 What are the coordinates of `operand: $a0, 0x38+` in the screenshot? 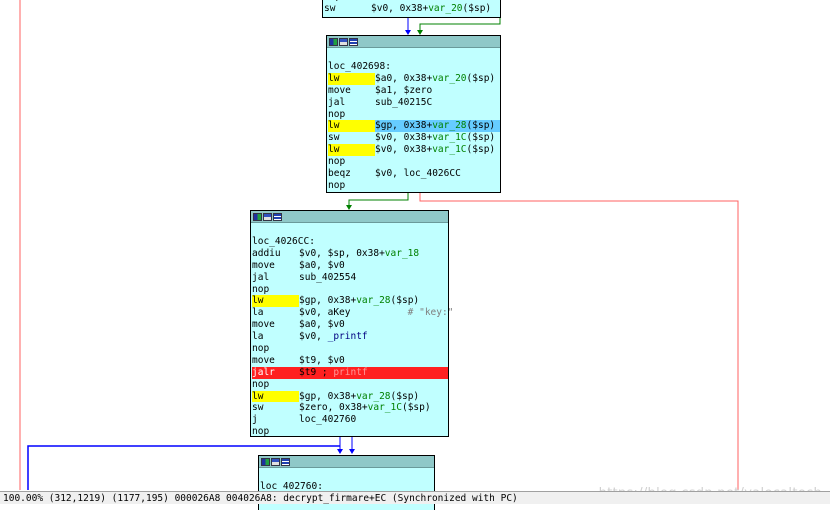 It's located at (404, 78).